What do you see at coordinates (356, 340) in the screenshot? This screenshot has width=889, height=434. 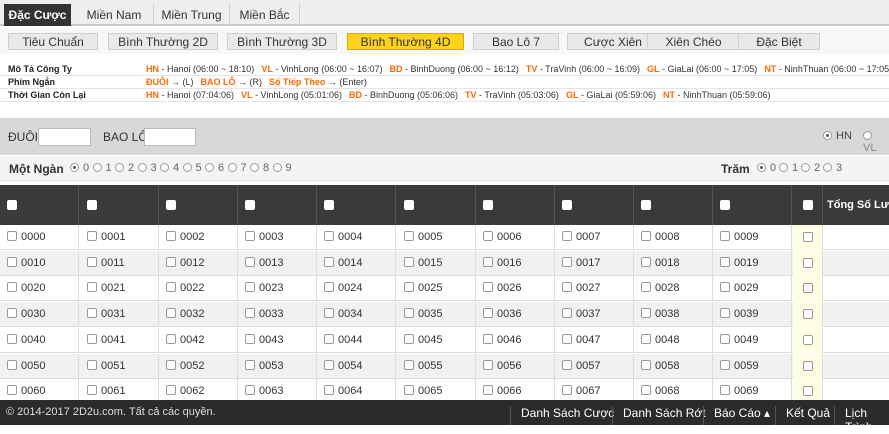 I see `number-cell: 0044` at bounding box center [356, 340].